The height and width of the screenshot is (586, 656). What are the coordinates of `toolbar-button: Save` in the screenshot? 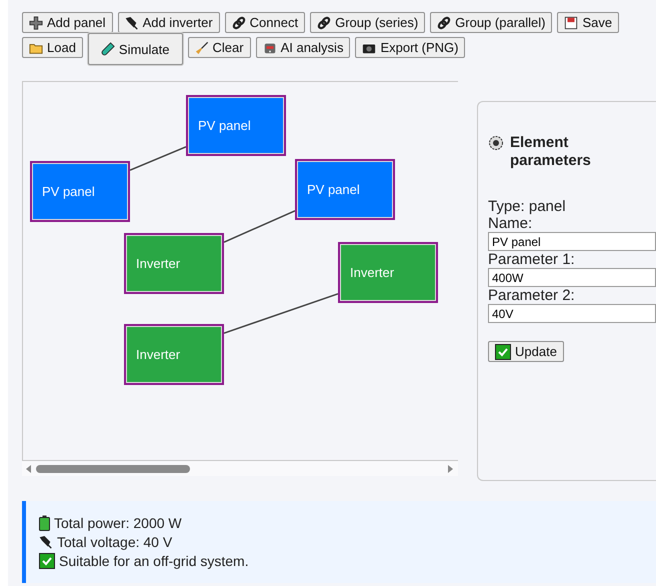 It's located at (588, 22).